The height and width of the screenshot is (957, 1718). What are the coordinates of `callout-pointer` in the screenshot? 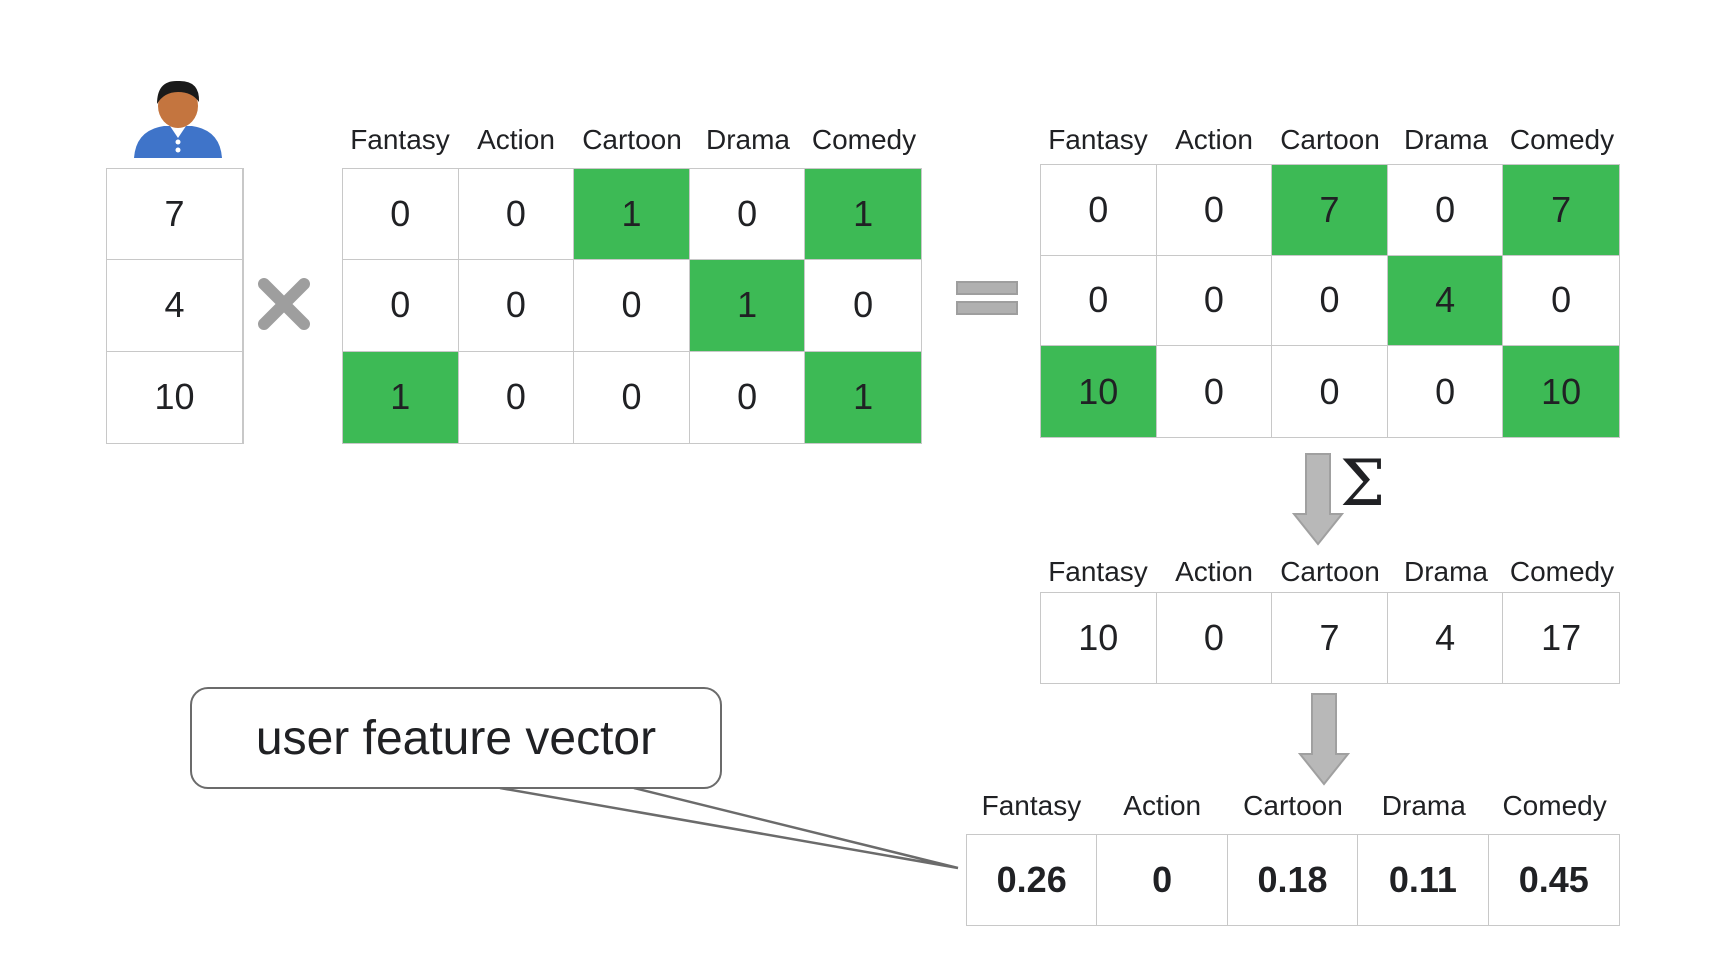 It's located at (729, 828).